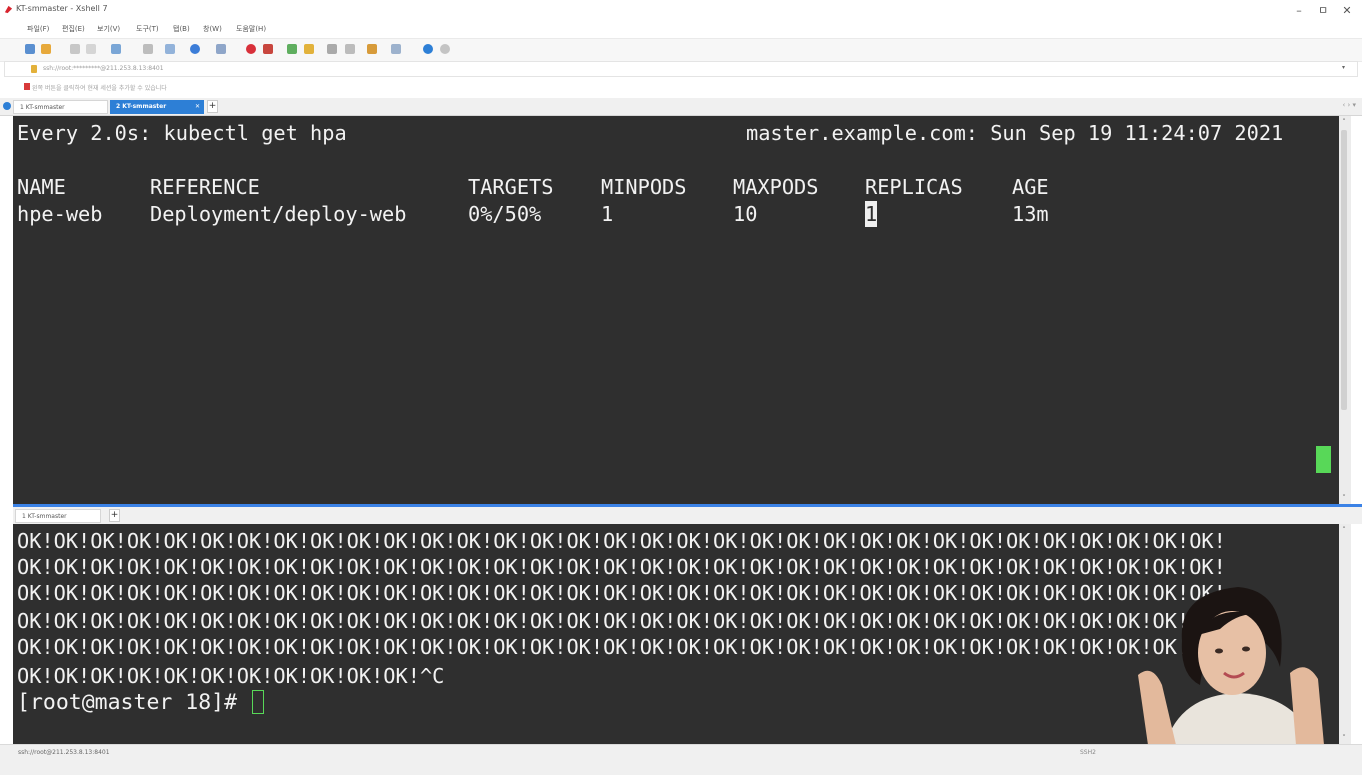  I want to click on close-button: ✕, so click(1347, 11).